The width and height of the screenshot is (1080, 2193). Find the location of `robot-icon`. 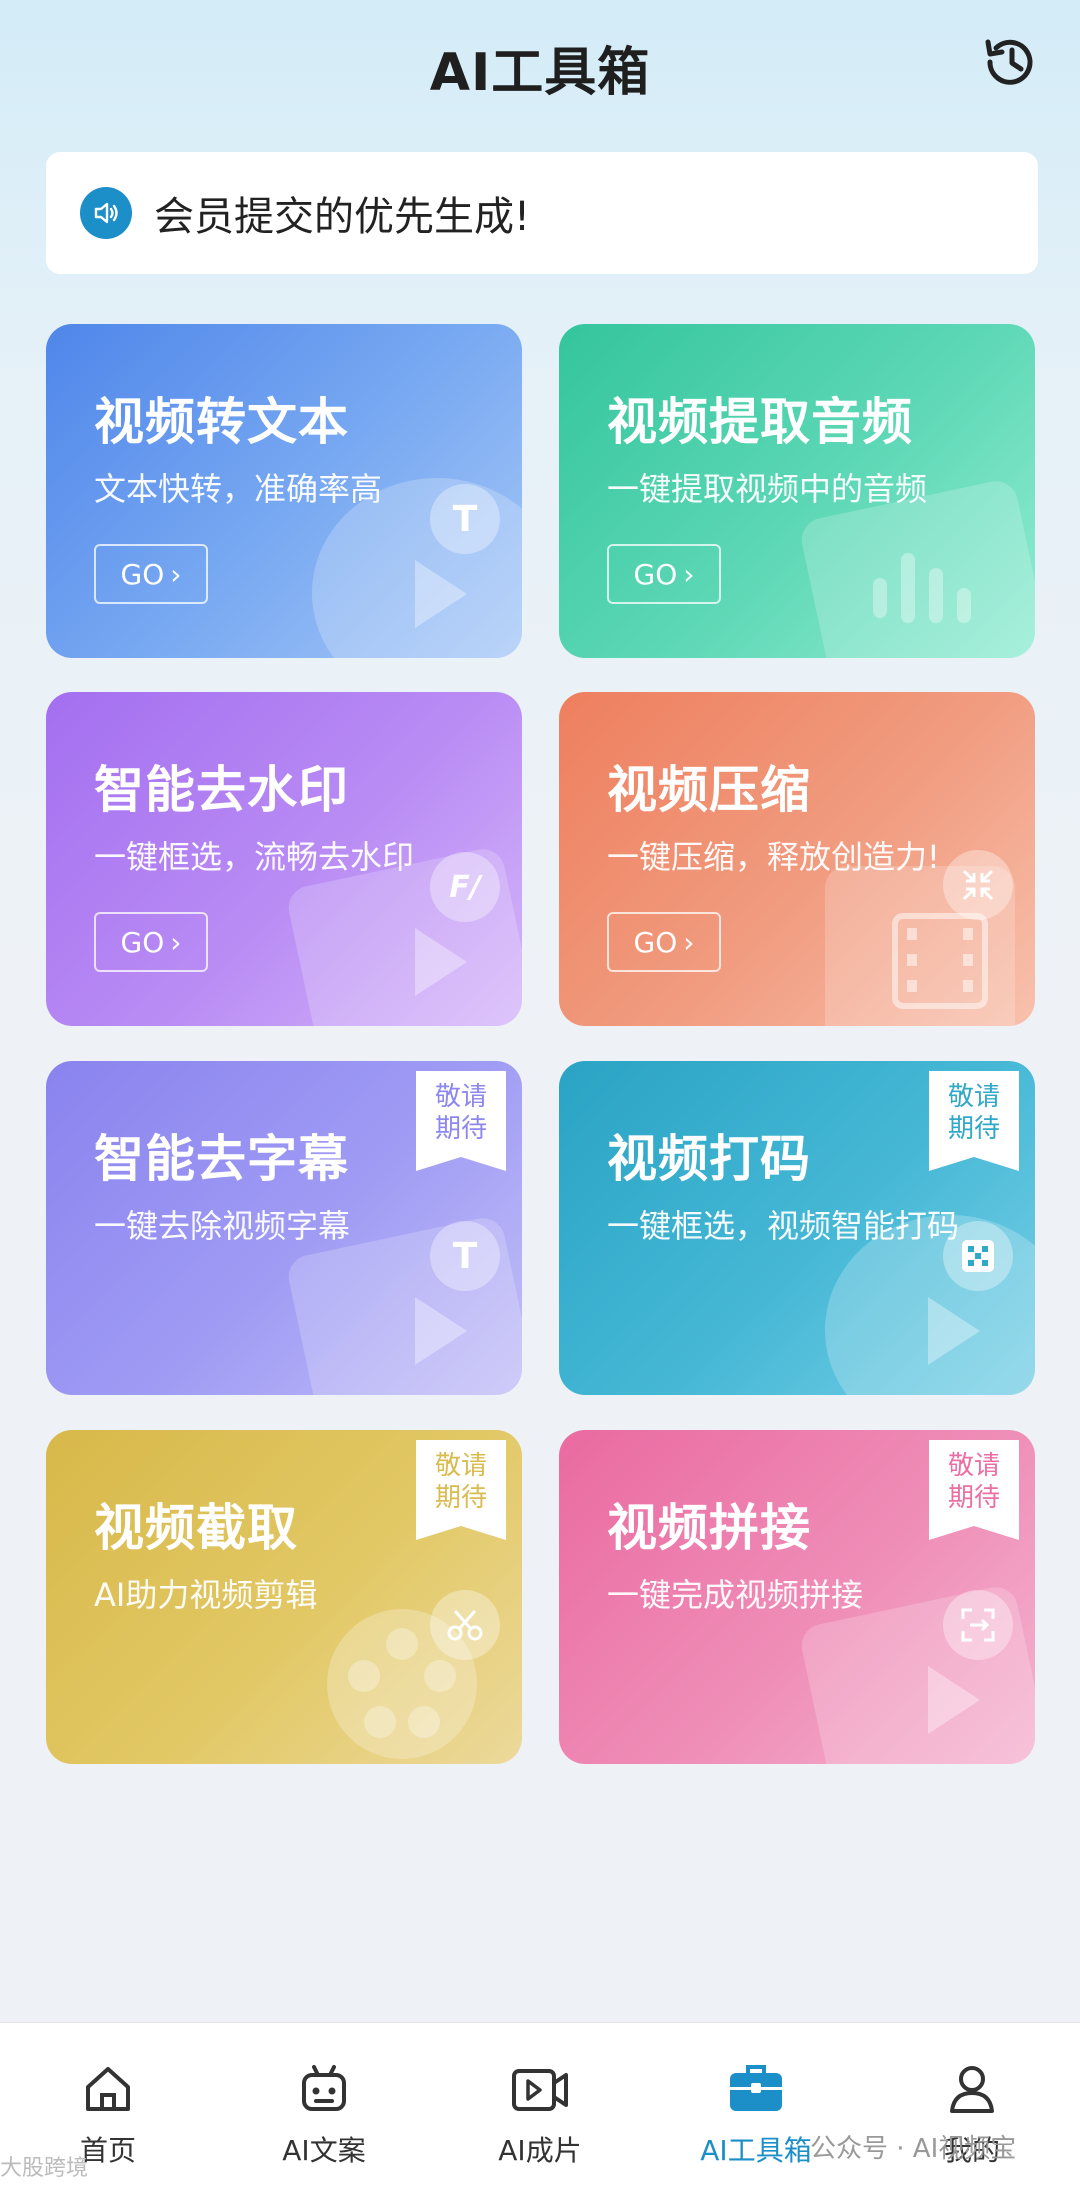

robot-icon is located at coordinates (324, 2088).